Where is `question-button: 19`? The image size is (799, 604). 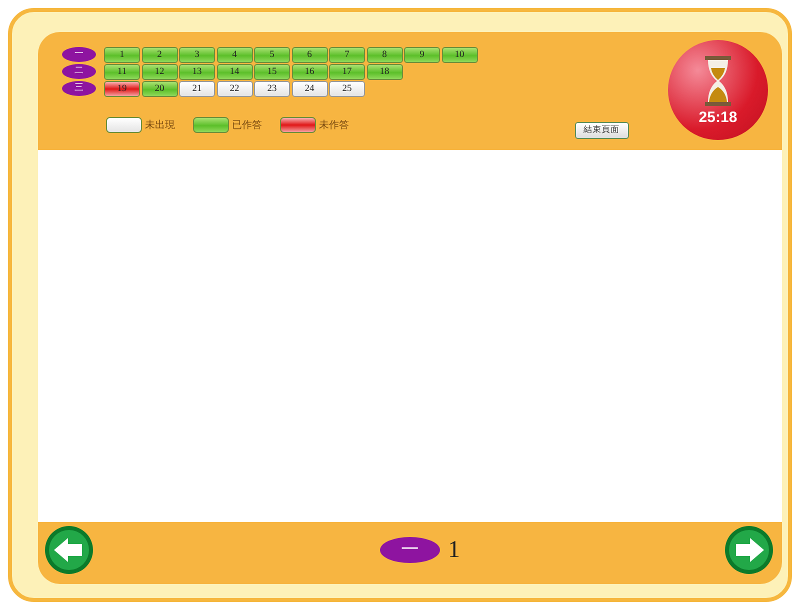 question-button: 19 is located at coordinates (122, 88).